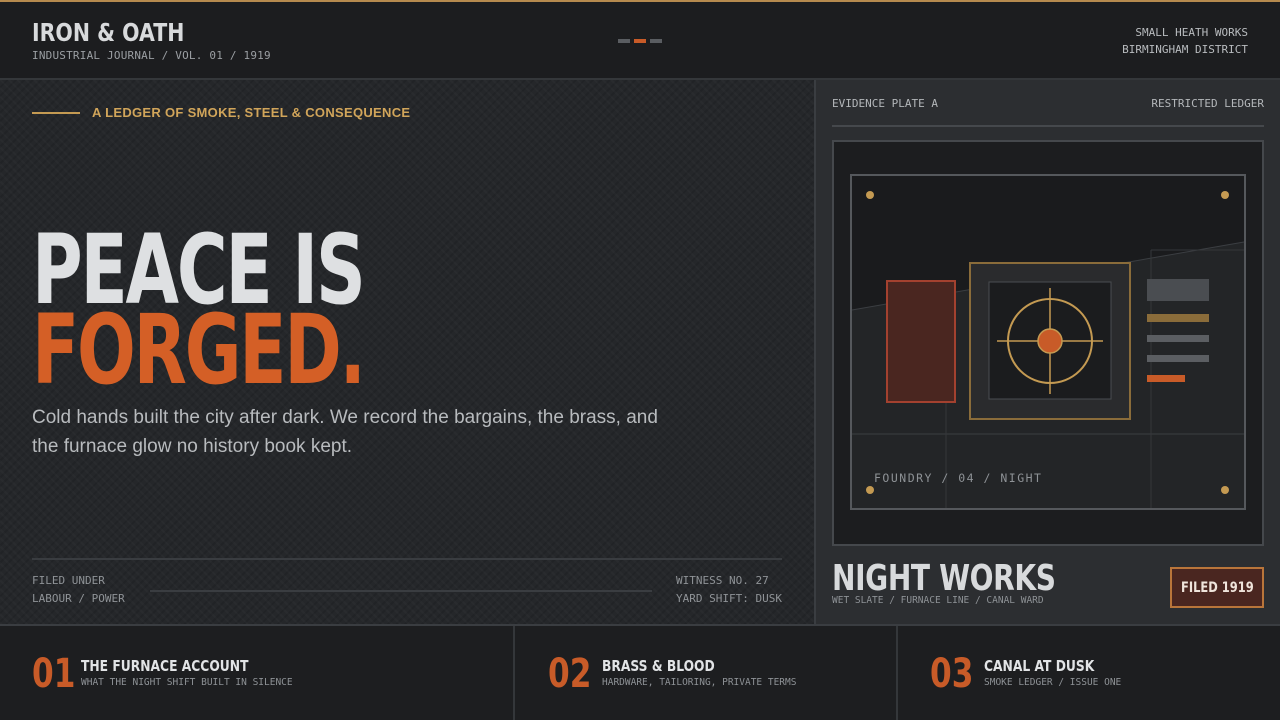  What do you see at coordinates (938, 600) in the screenshot?
I see `evidence-subtitle: WET SLATE / FURNACE LINE / CANAL WARD` at bounding box center [938, 600].